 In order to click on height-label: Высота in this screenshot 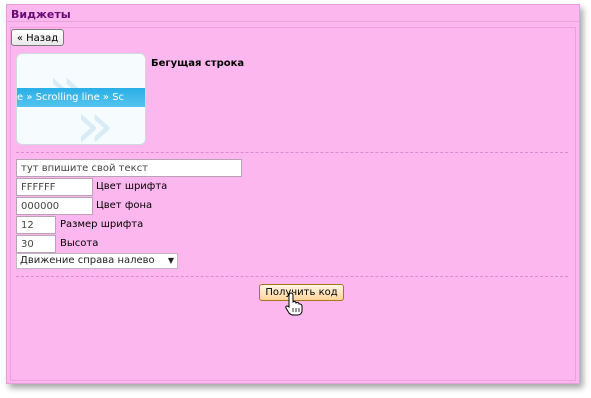, I will do `click(79, 243)`.